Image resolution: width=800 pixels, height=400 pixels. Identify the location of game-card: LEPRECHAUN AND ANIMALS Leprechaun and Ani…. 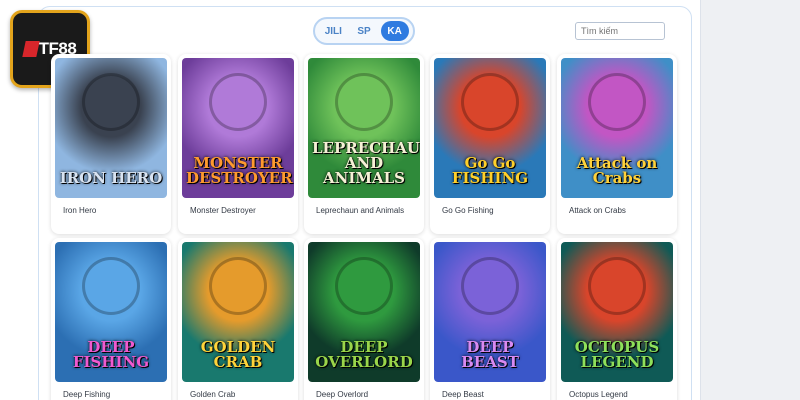
(364, 144).